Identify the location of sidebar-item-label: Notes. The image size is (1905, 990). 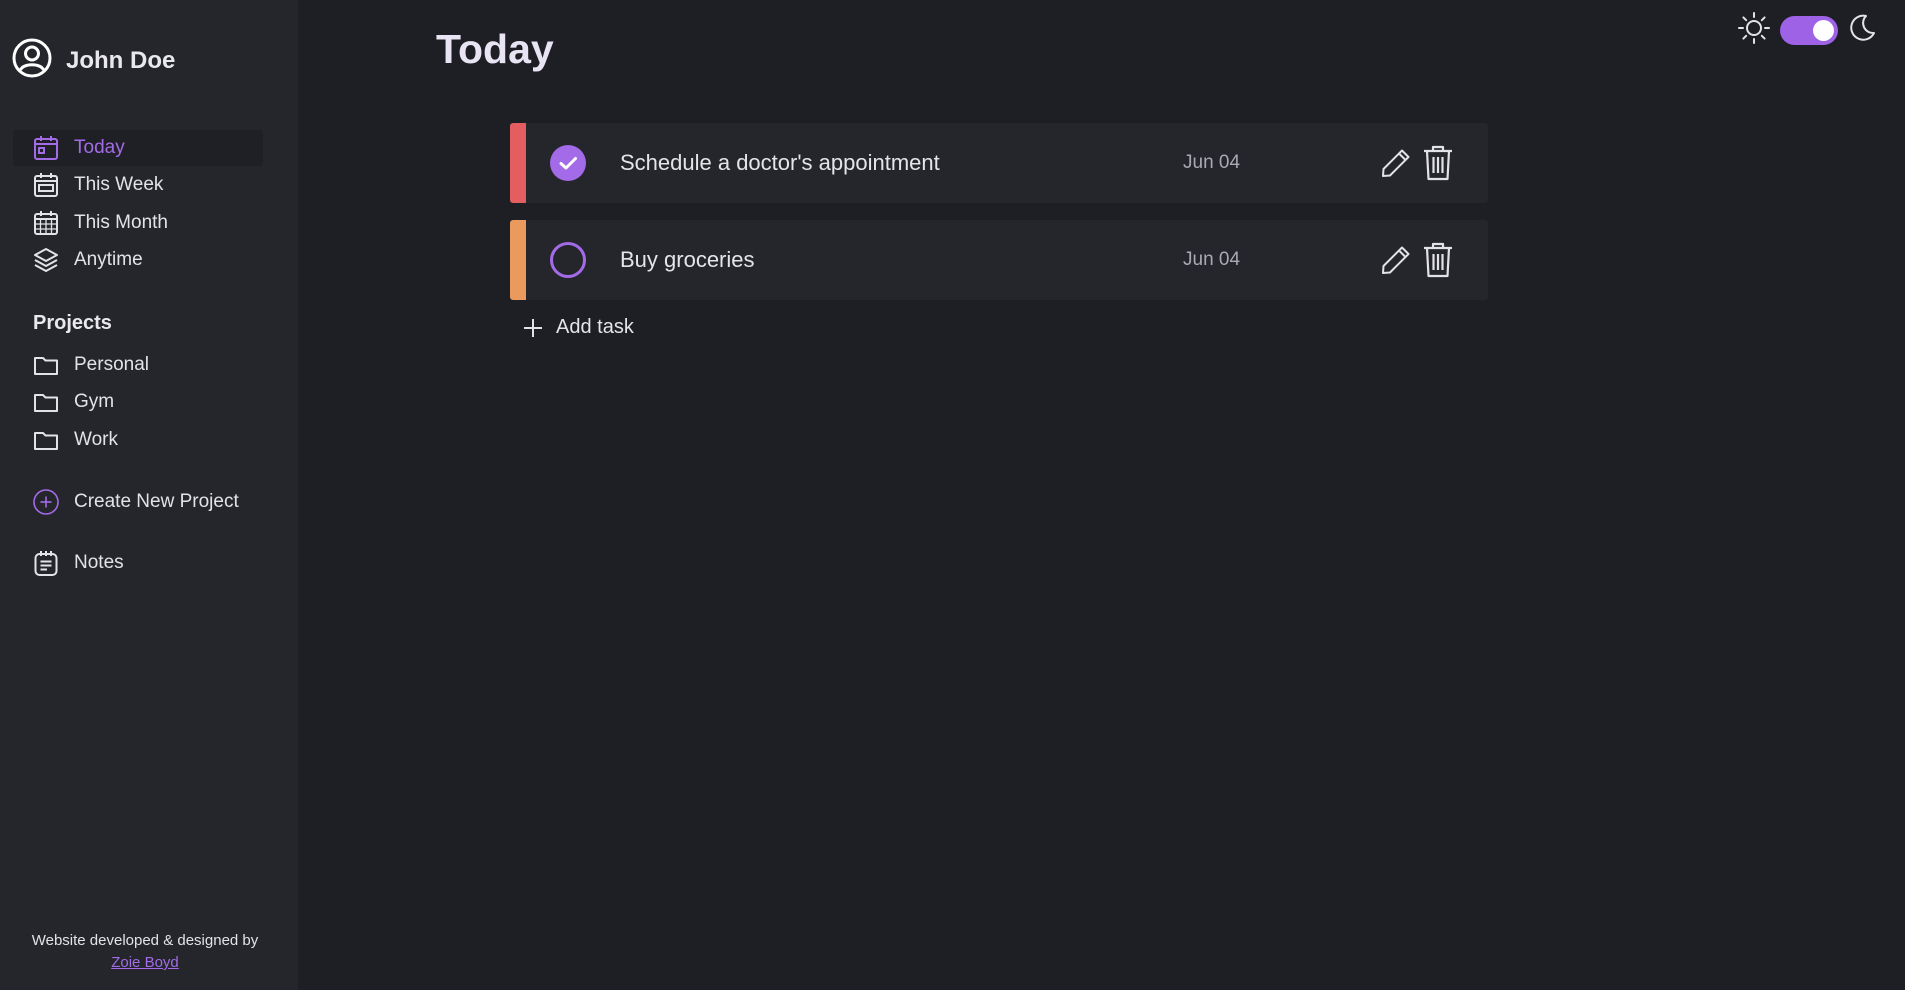
(99, 562).